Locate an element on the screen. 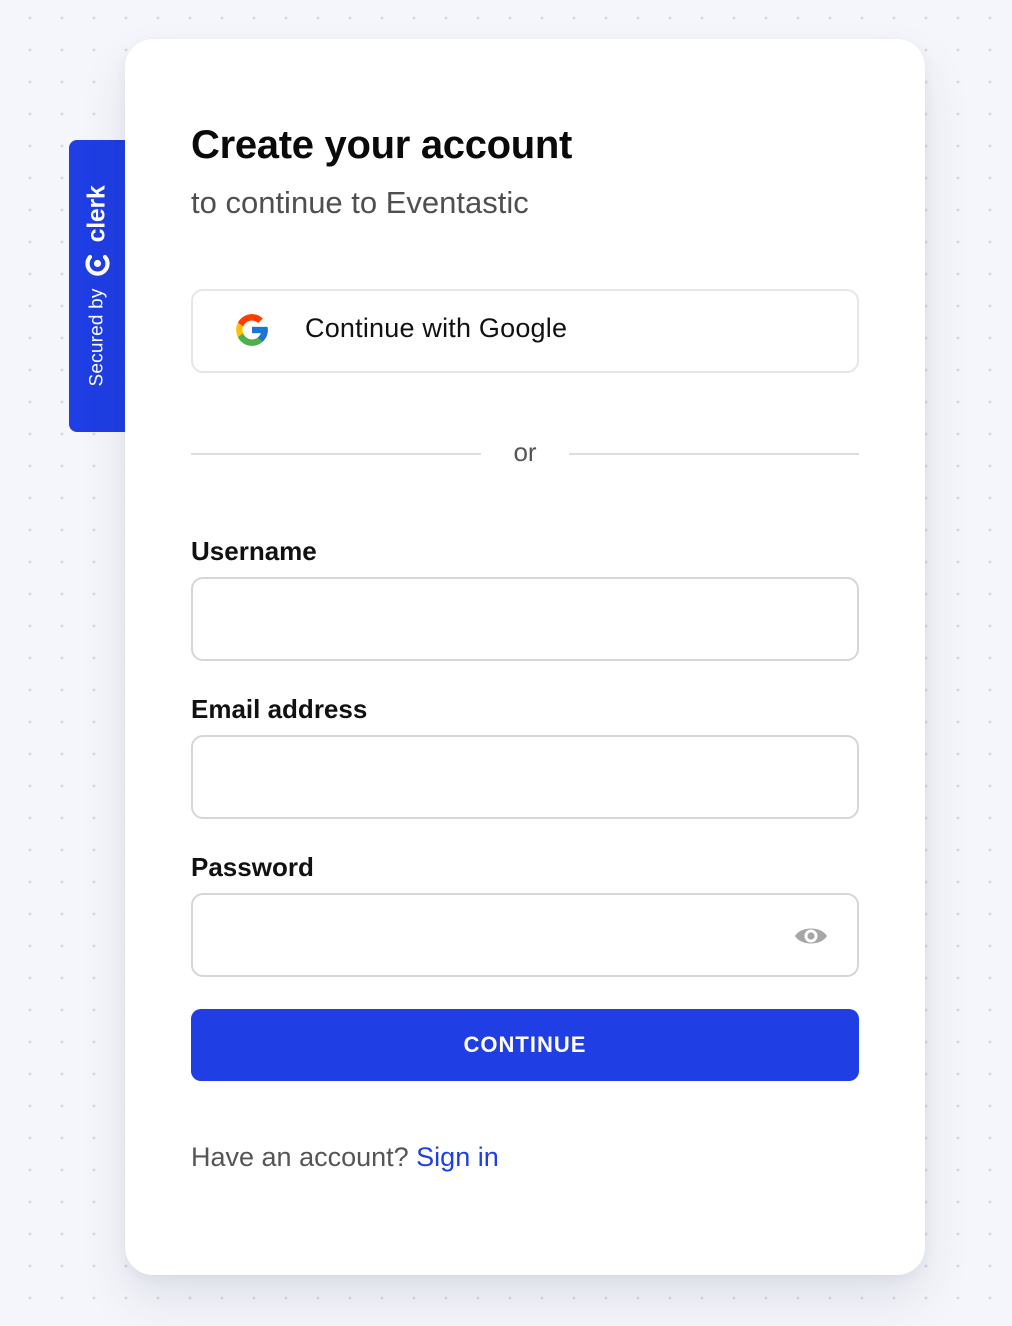 Image resolution: width=1012 pixels, height=1326 pixels. google-button-label: Continue with Google is located at coordinates (436, 328).